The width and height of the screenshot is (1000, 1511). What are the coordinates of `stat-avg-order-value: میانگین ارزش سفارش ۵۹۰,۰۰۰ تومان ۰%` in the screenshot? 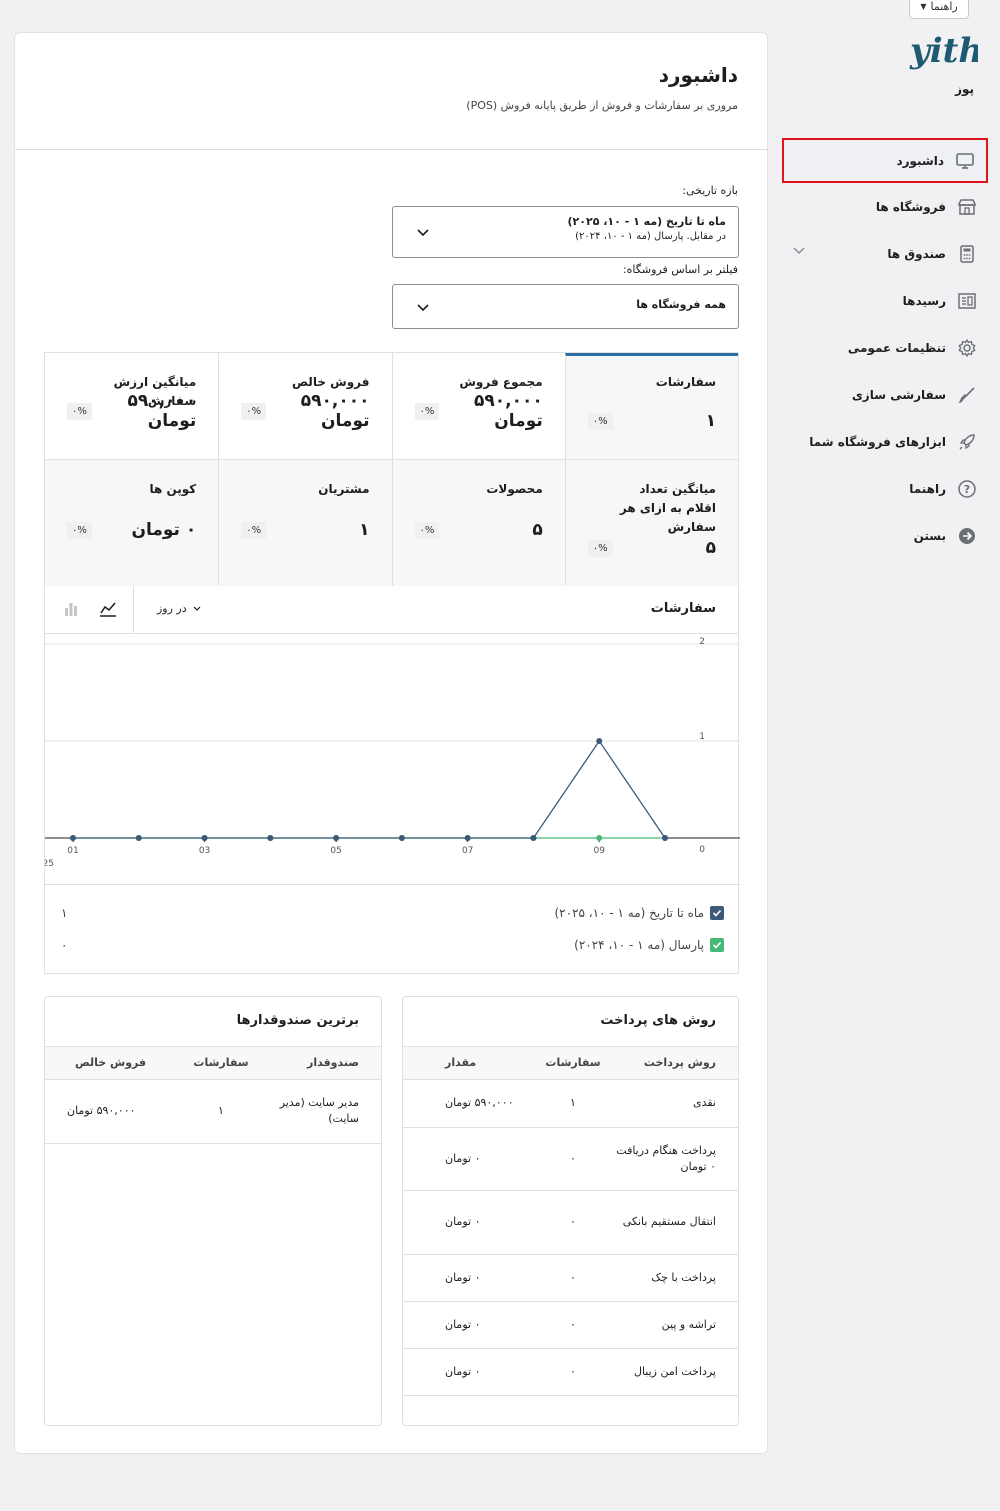 It's located at (132, 406).